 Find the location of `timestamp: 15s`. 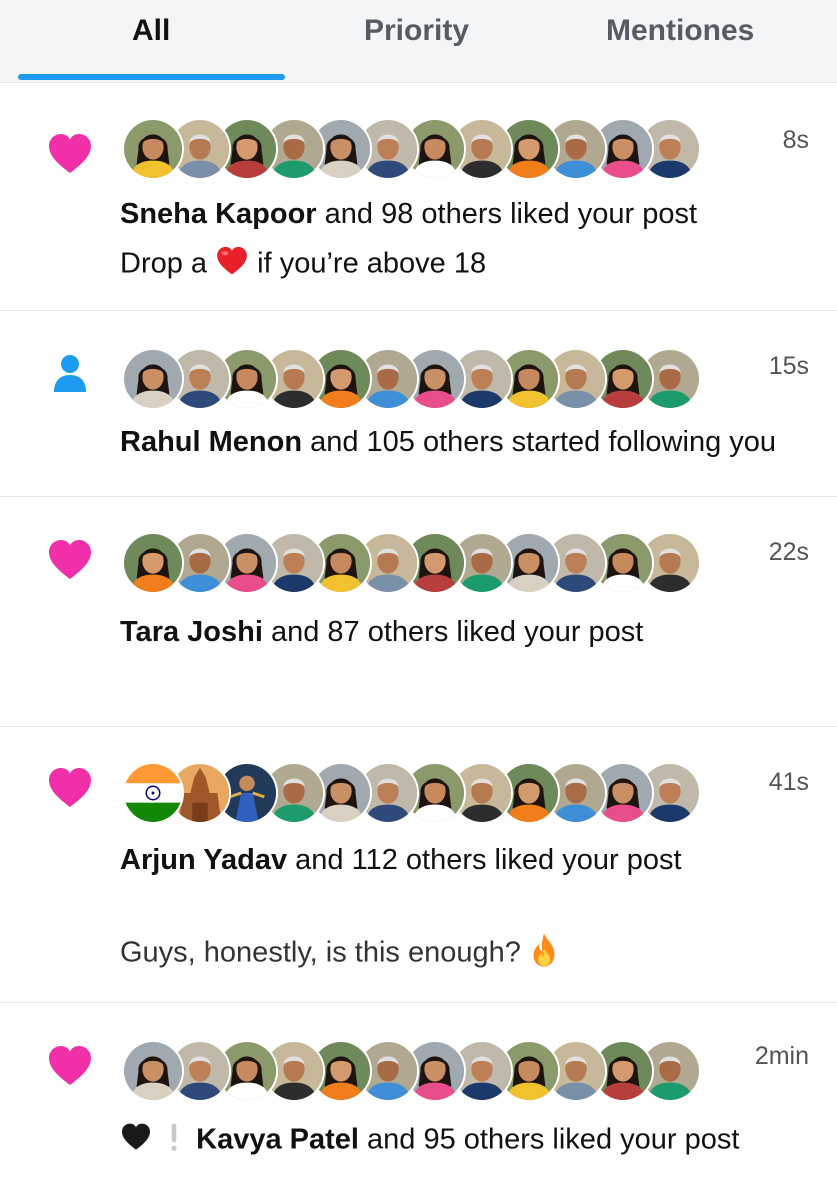

timestamp: 15s is located at coordinates (788, 366).